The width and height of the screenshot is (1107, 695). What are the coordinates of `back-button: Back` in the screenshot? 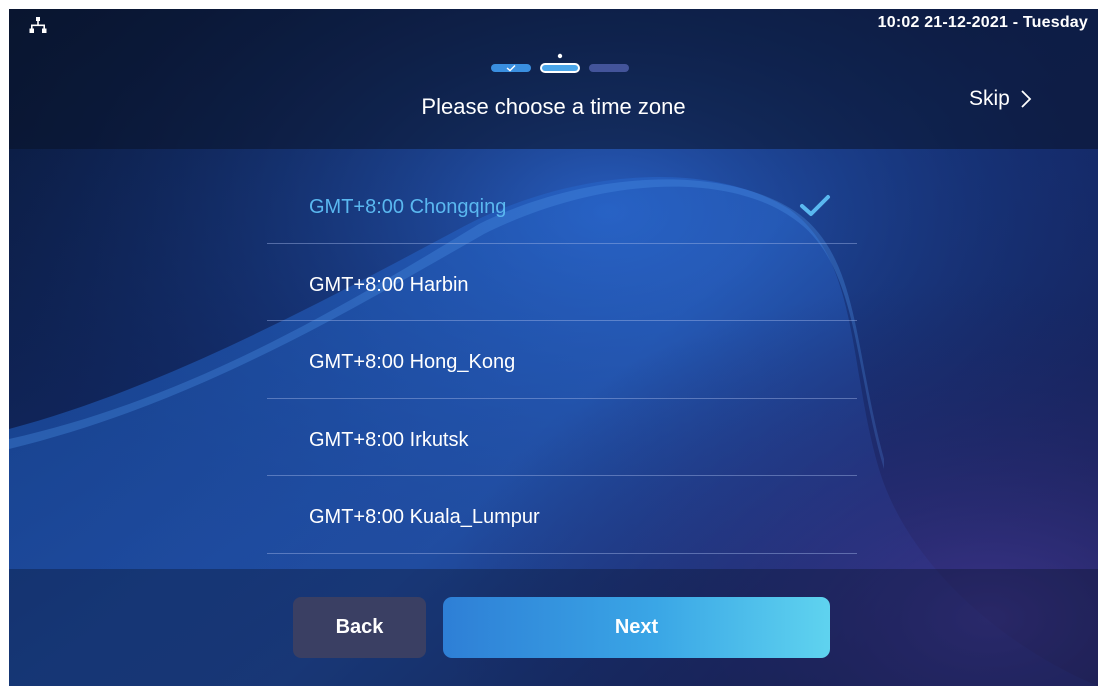 It's located at (359, 627).